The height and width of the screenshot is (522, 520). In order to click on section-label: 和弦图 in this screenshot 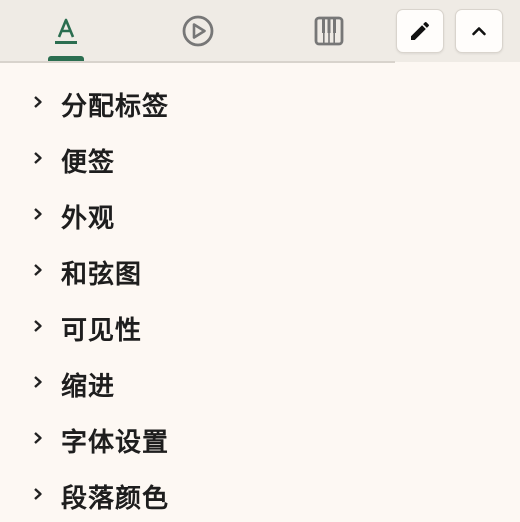, I will do `click(102, 275)`.